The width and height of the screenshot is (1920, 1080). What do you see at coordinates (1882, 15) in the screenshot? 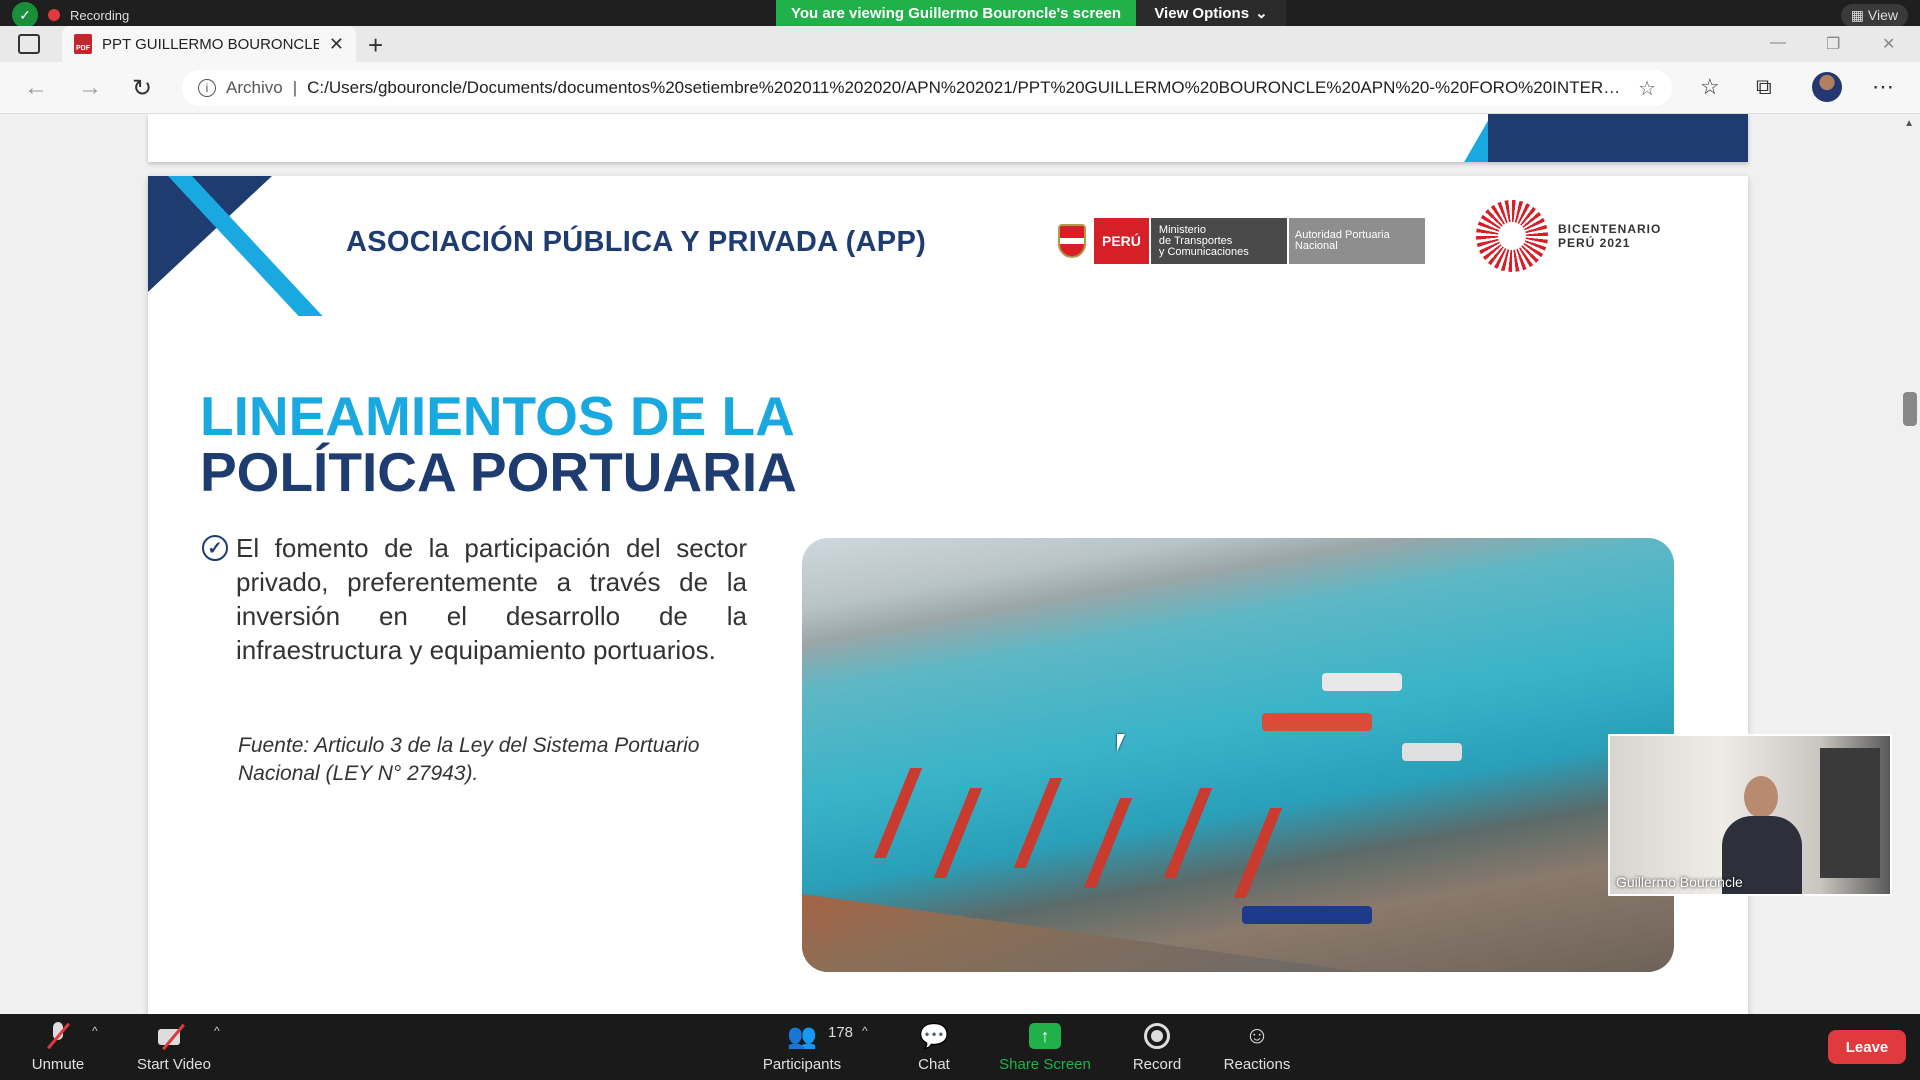
I see `view-label: View` at bounding box center [1882, 15].